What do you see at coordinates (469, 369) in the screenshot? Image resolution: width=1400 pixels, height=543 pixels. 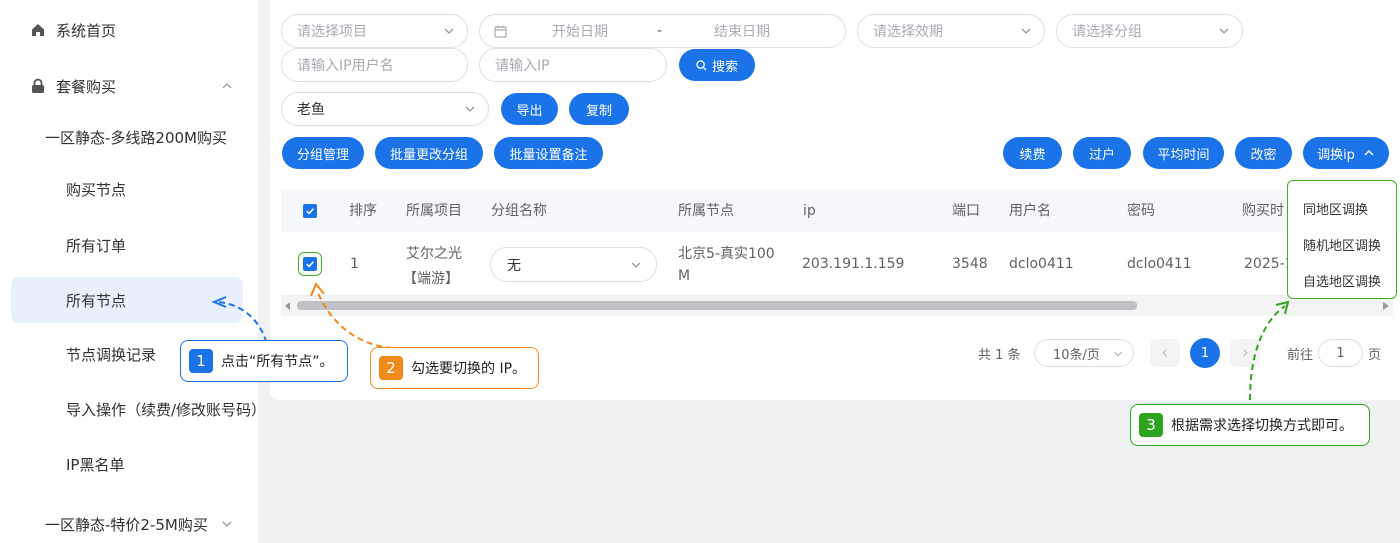 I see `callout-step2-text: 勾选要切换的 IP。` at bounding box center [469, 369].